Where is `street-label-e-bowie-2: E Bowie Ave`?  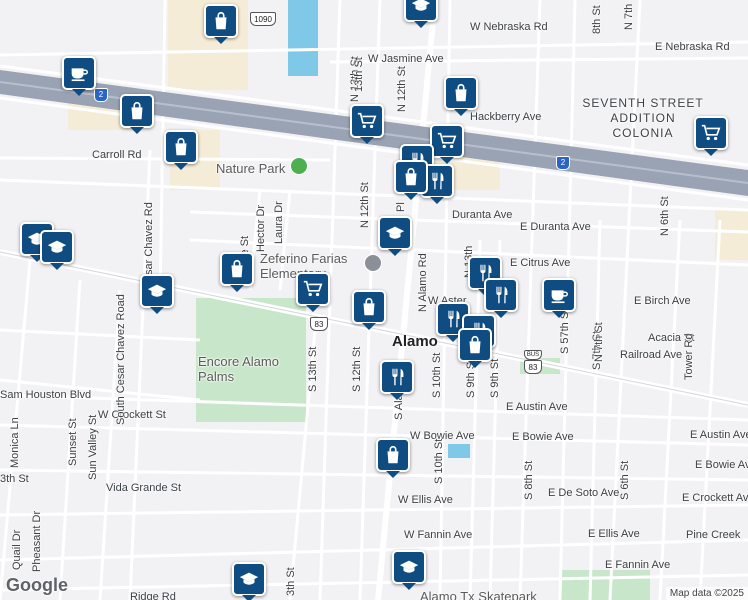
street-label-e-bowie-2: E Bowie Ave is located at coordinates (721, 465).